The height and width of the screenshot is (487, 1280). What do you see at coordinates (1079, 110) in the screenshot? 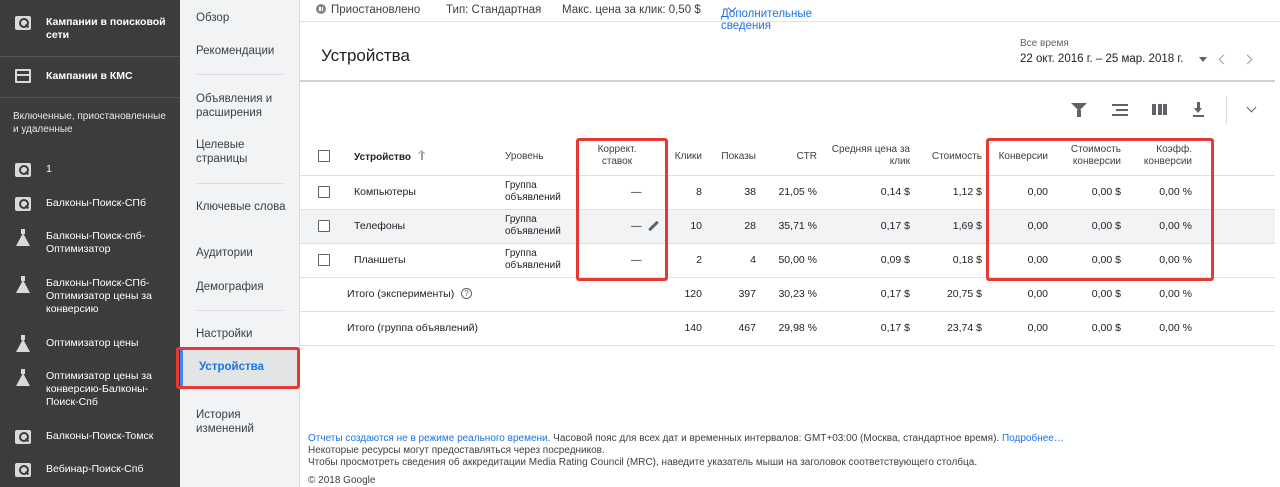
I see `filter-icon` at bounding box center [1079, 110].